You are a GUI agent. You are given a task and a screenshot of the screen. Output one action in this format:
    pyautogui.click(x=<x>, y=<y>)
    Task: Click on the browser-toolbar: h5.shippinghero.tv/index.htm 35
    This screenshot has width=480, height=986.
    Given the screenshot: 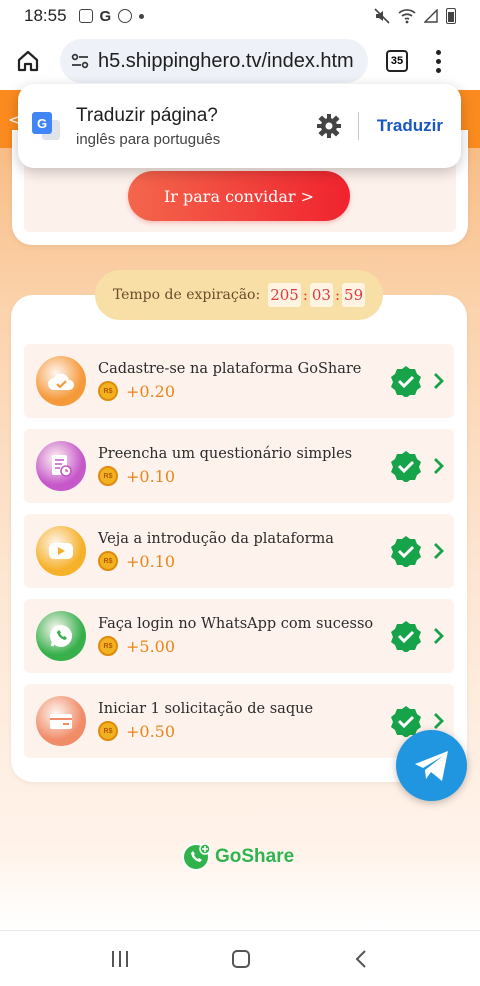 What is the action you would take?
    pyautogui.click(x=240, y=61)
    